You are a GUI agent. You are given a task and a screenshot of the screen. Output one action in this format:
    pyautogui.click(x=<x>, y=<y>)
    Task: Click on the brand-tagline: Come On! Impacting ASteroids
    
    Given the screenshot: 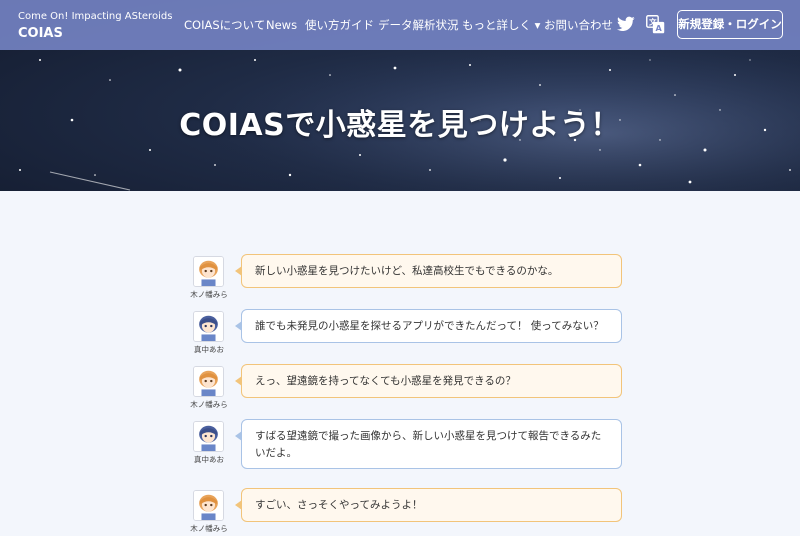 What is the action you would take?
    pyautogui.click(x=95, y=16)
    